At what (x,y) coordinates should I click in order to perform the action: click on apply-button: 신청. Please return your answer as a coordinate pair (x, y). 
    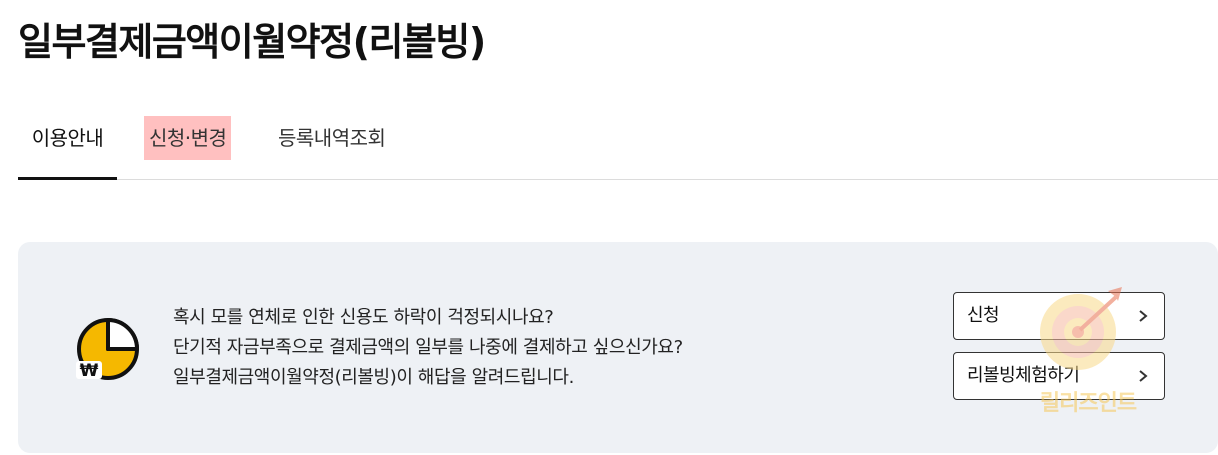
    Looking at the image, I should click on (1059, 316).